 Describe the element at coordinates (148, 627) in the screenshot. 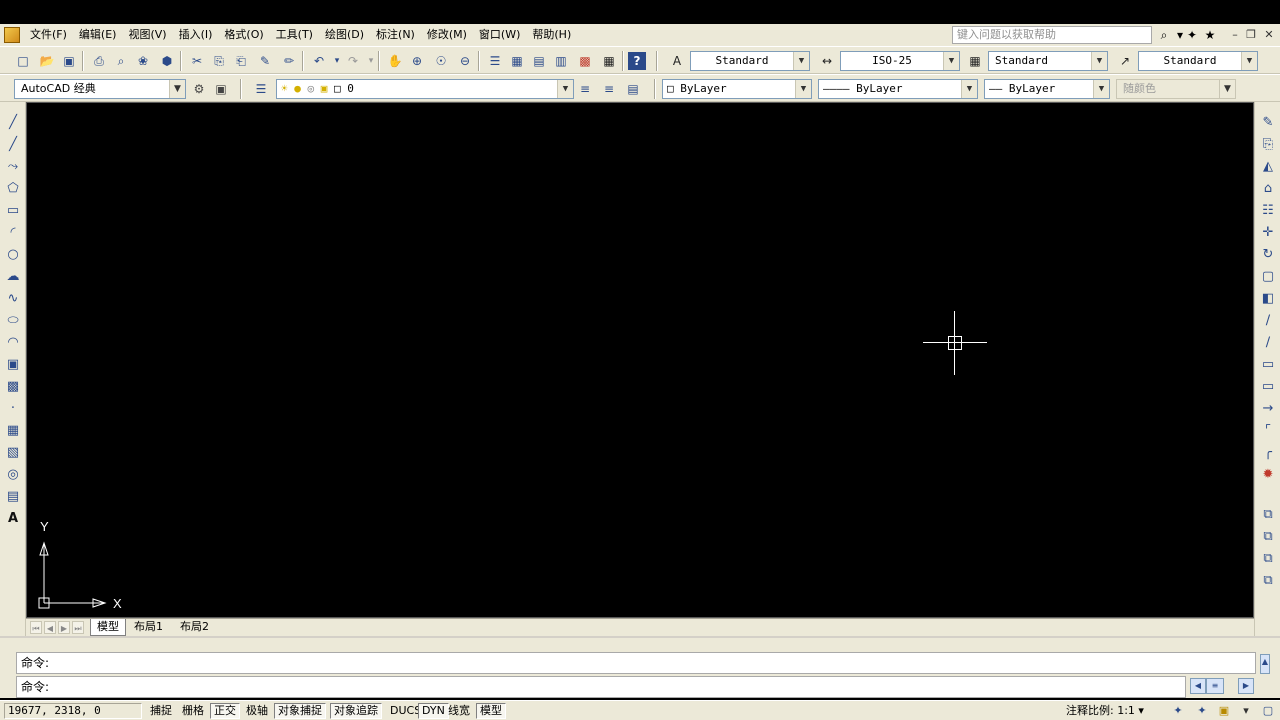

I see `tab-layout1: 布局1` at that location.